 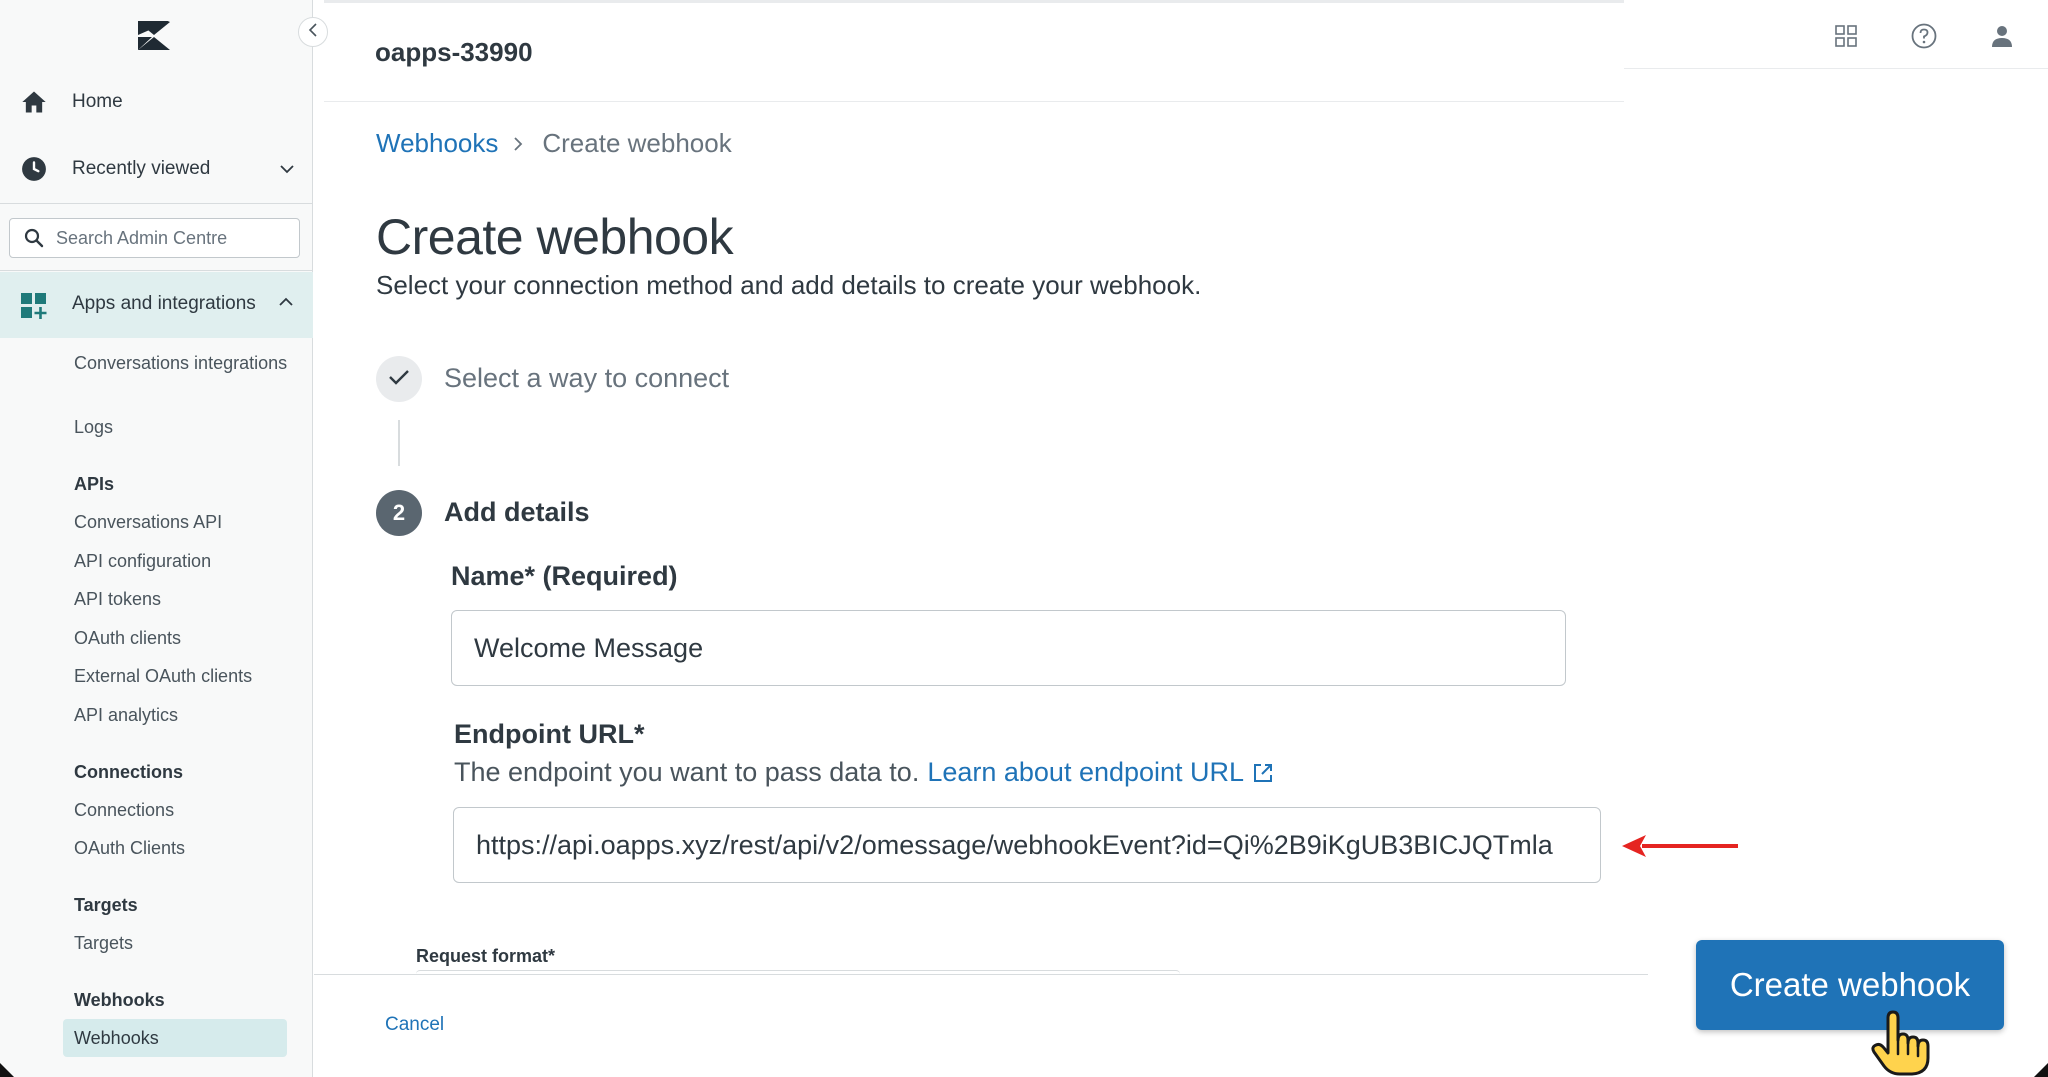 I want to click on sidebar-item-recently-viewed: Recently viewed, so click(x=156, y=169).